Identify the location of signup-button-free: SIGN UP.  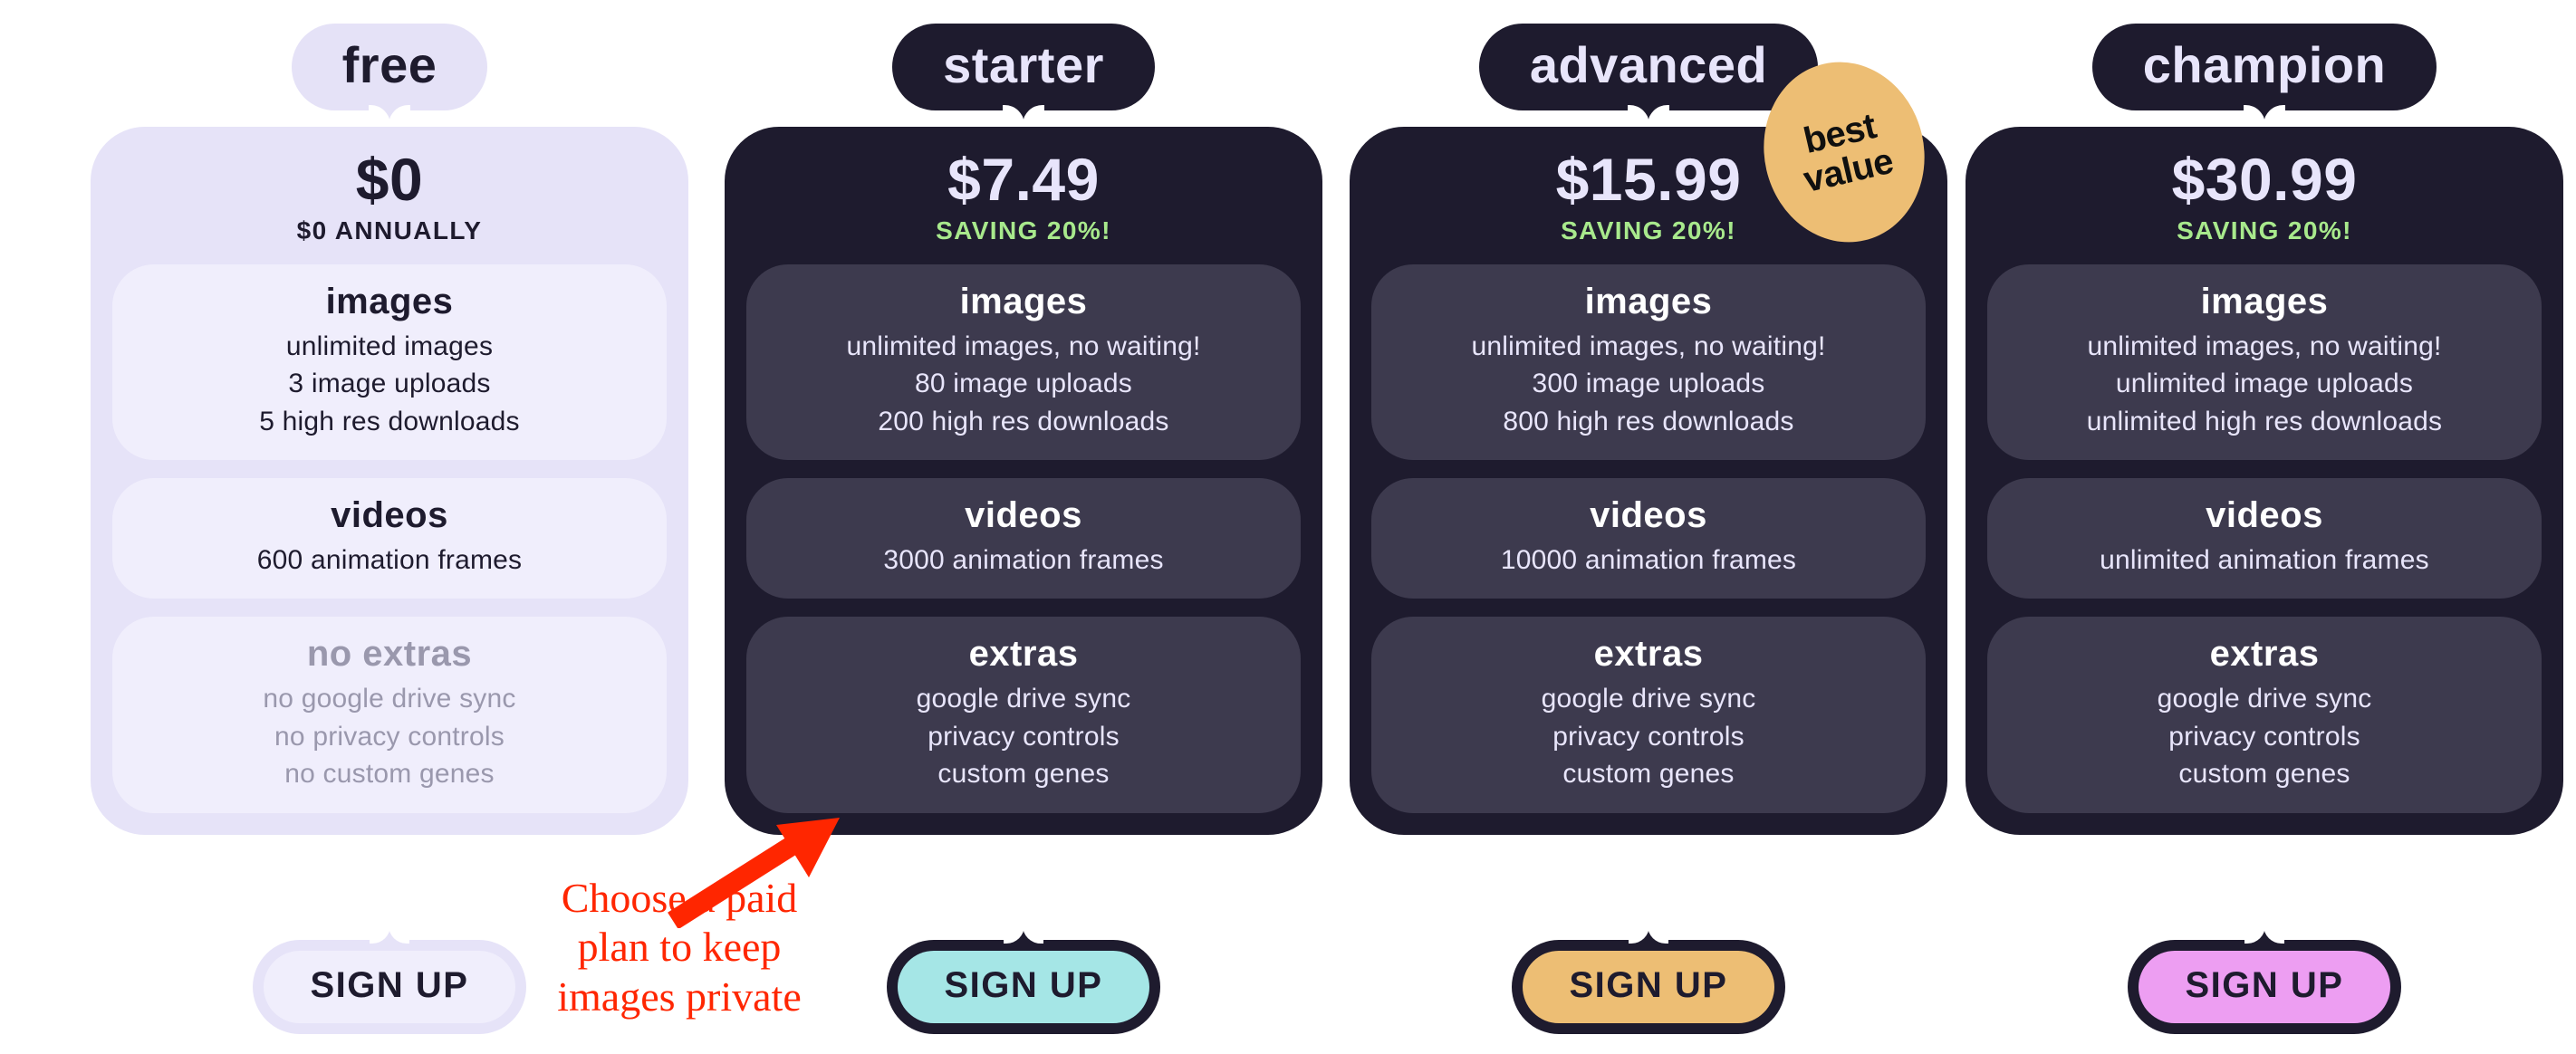
(389, 979).